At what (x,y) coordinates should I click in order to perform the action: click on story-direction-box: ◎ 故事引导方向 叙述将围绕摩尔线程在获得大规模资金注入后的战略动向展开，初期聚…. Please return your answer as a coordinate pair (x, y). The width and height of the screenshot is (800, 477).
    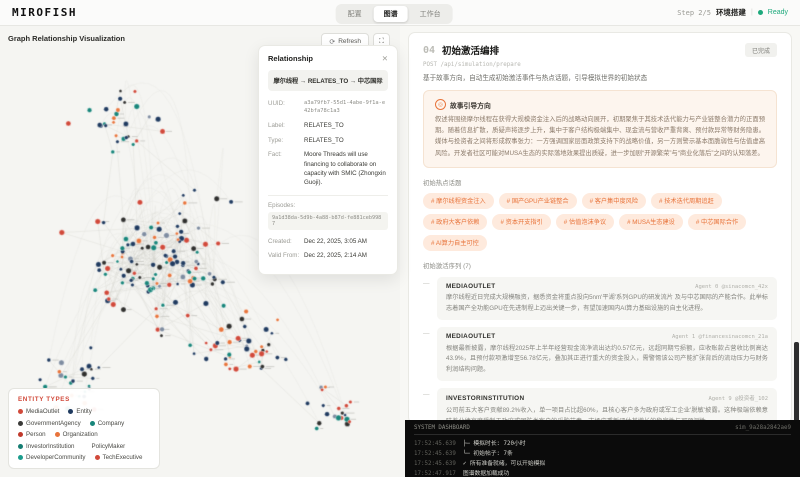
    Looking at the image, I should click on (600, 129).